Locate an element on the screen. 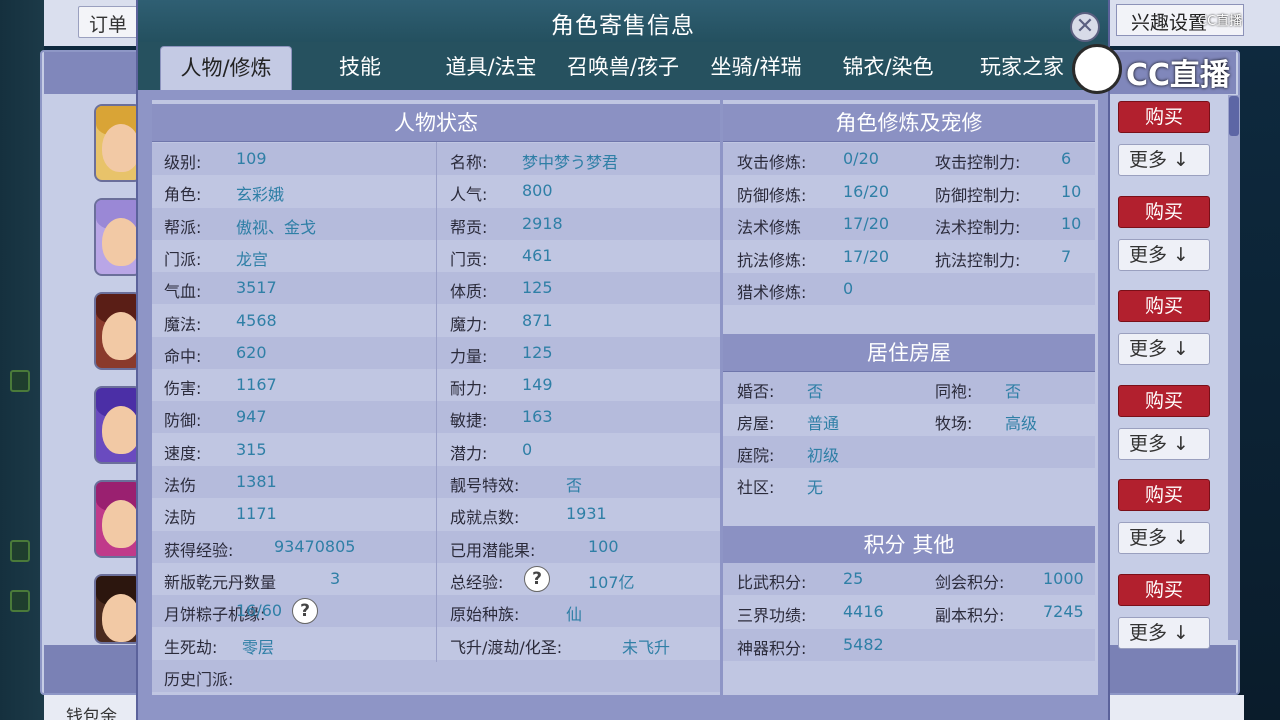  field-label: 潜力: is located at coordinates (469, 453).